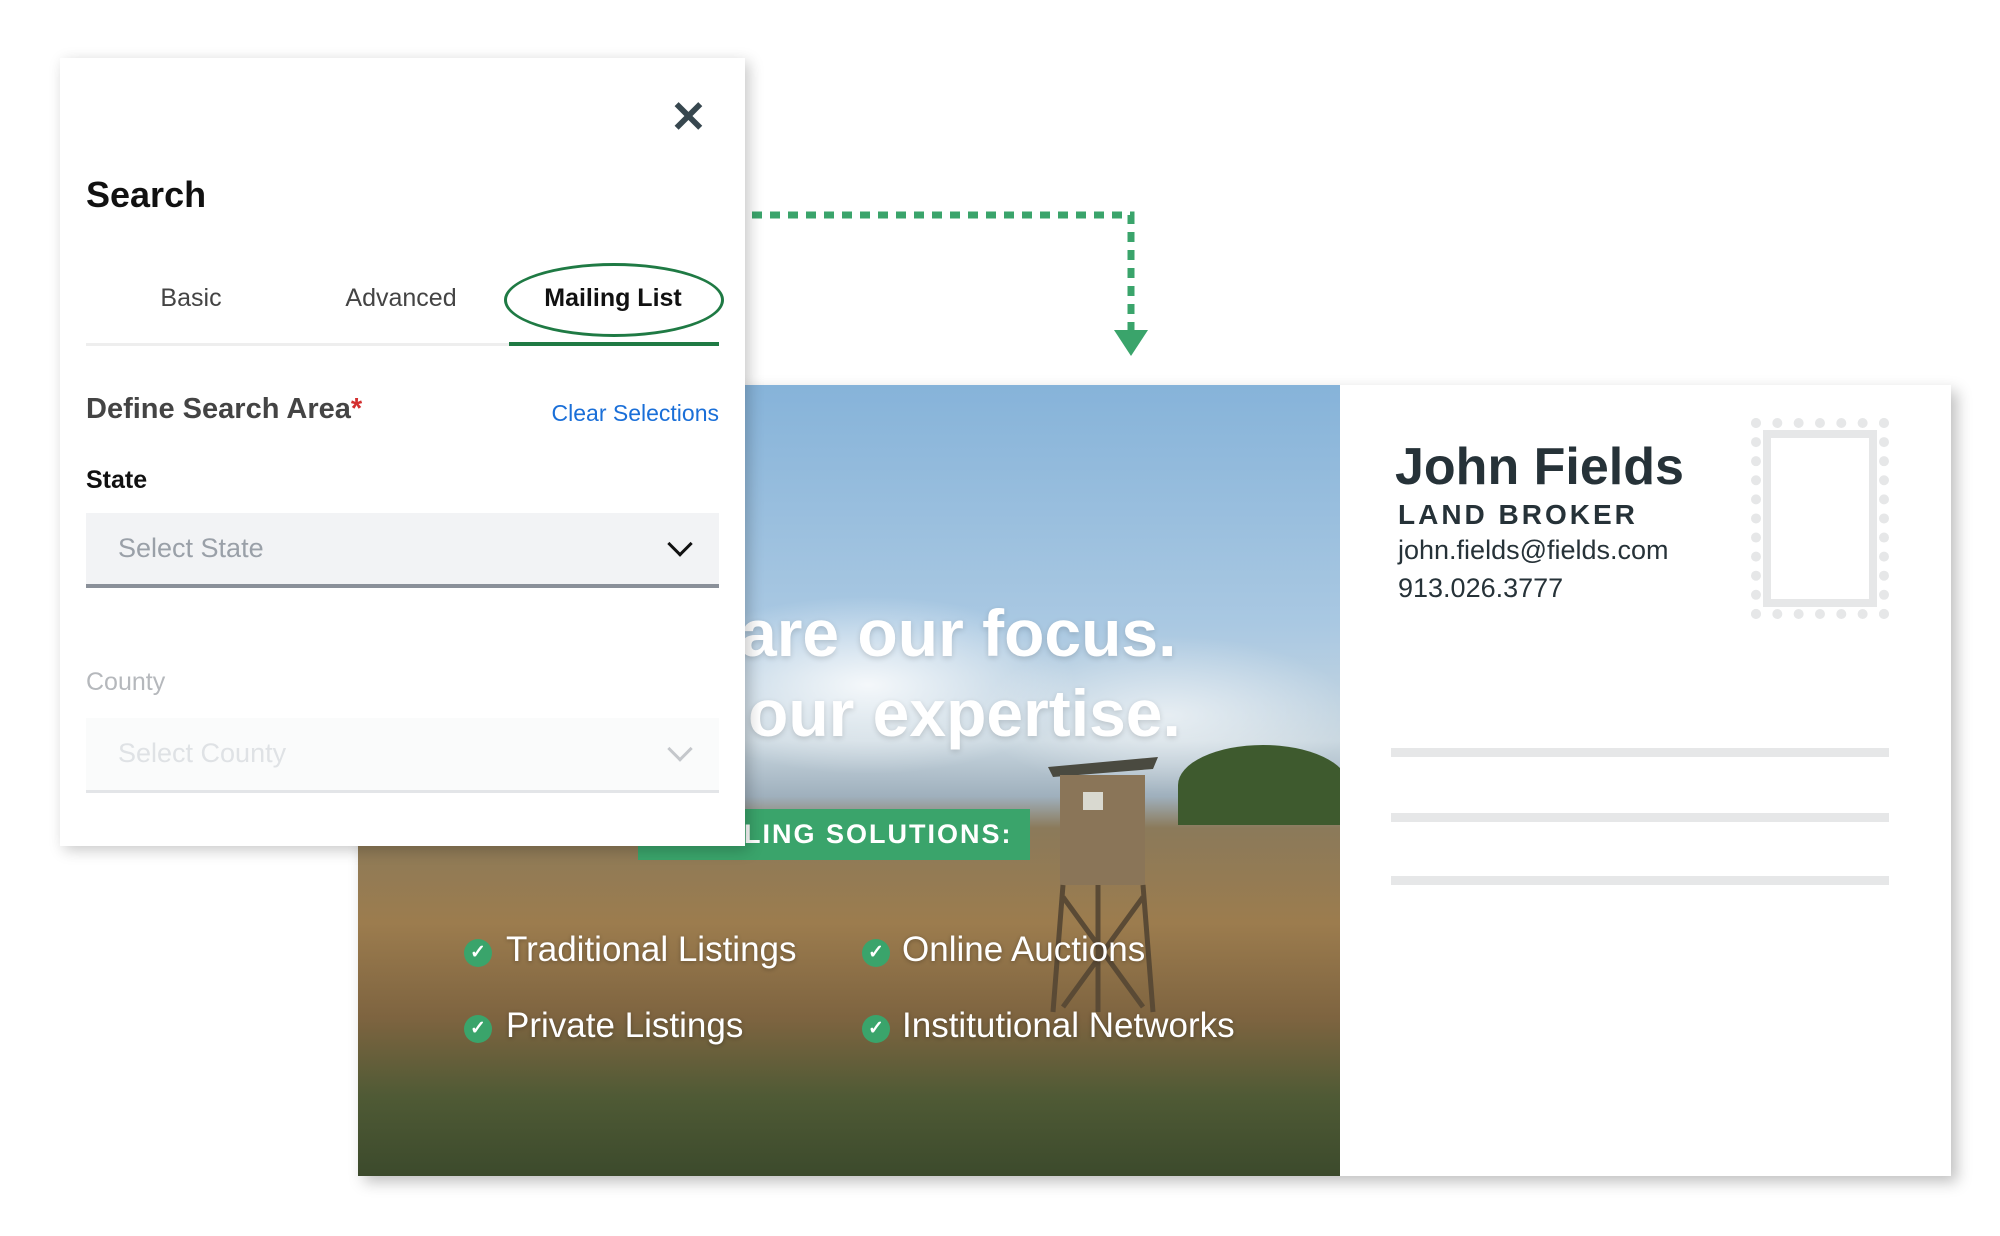 Image resolution: width=2000 pixels, height=1236 pixels. Describe the element at coordinates (1533, 550) in the screenshot. I see `contact-email: john.fields@fields.com` at that location.